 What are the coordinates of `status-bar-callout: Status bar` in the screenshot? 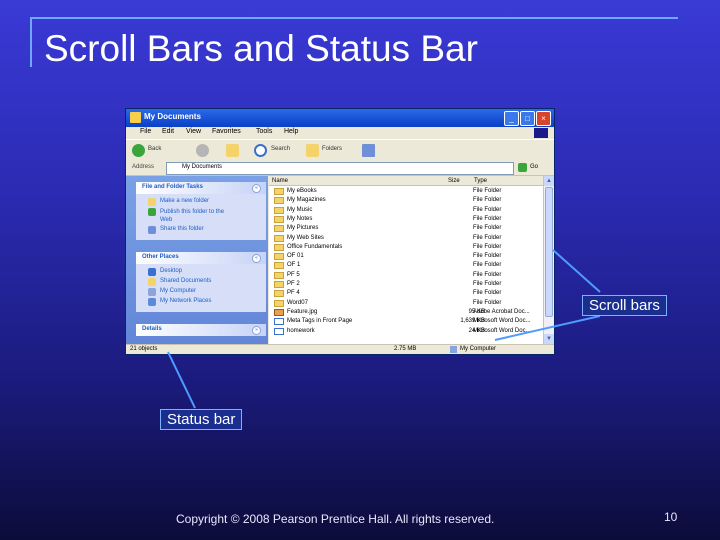 It's located at (201, 419).